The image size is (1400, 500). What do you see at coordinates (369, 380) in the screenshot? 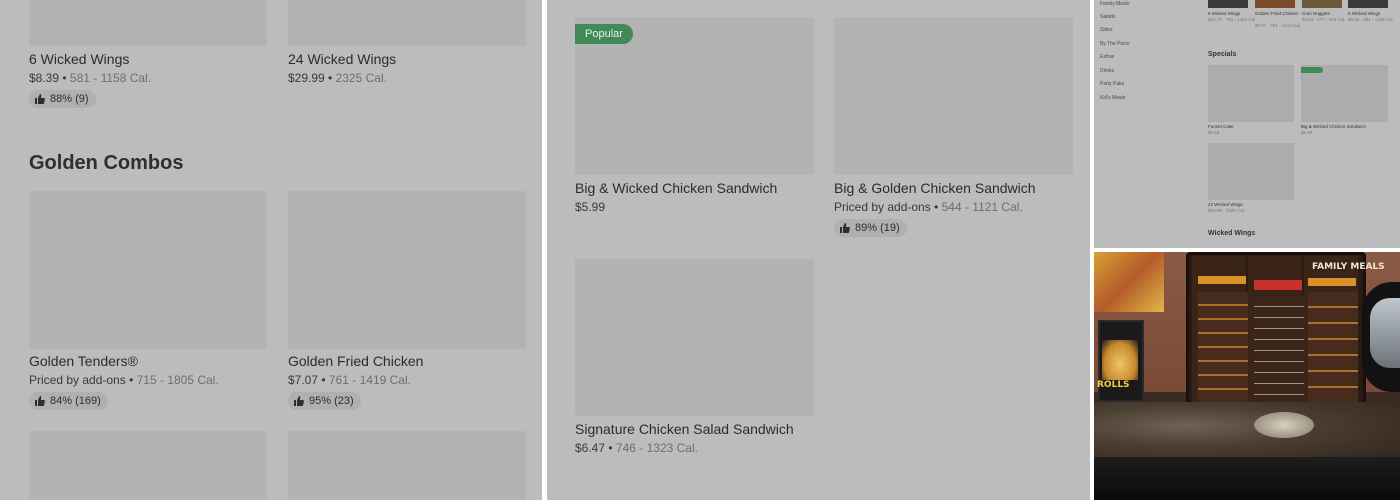
I see `item-calories: 761 - 1419 Cal.` at bounding box center [369, 380].